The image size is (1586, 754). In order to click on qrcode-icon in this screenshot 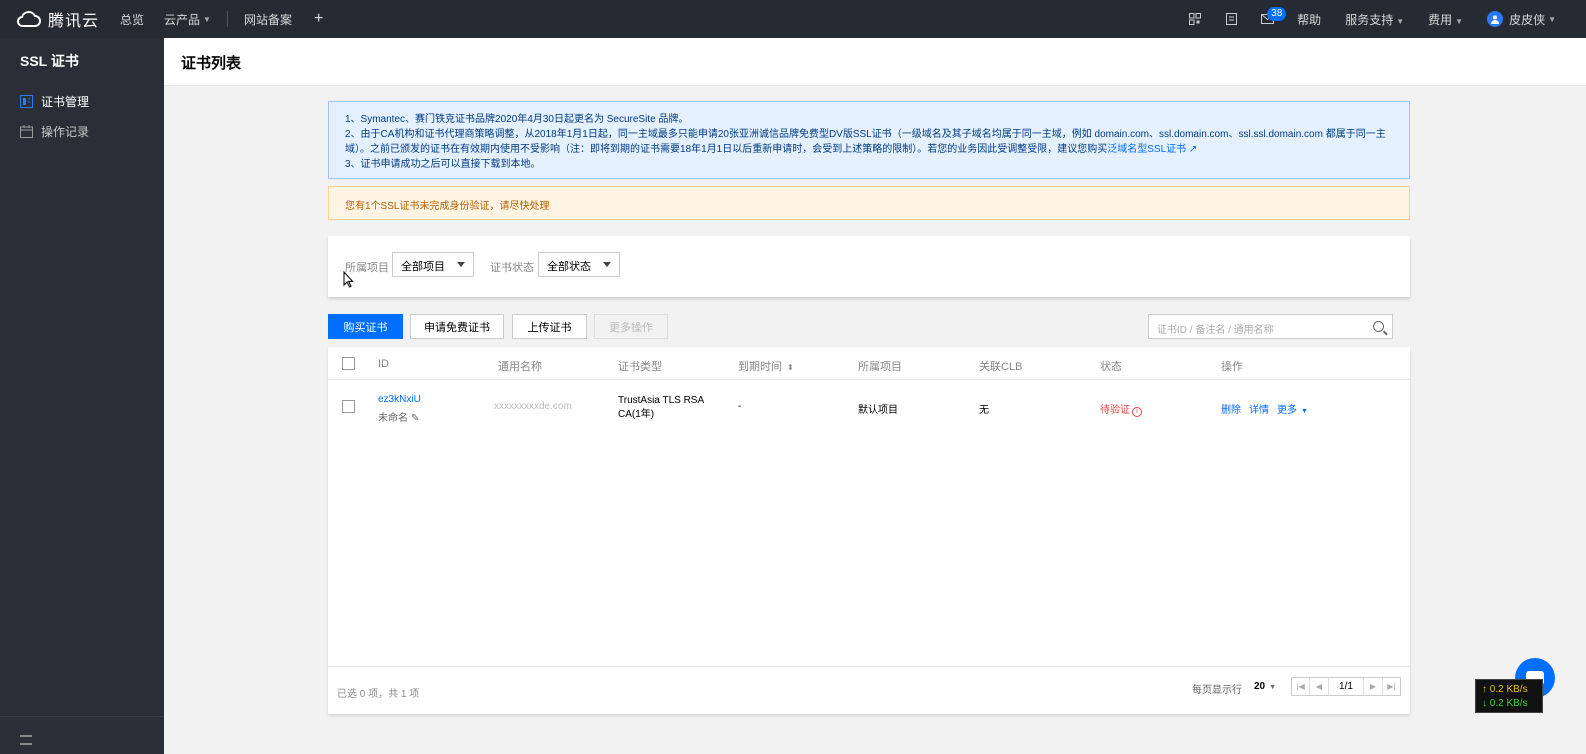, I will do `click(1195, 19)`.